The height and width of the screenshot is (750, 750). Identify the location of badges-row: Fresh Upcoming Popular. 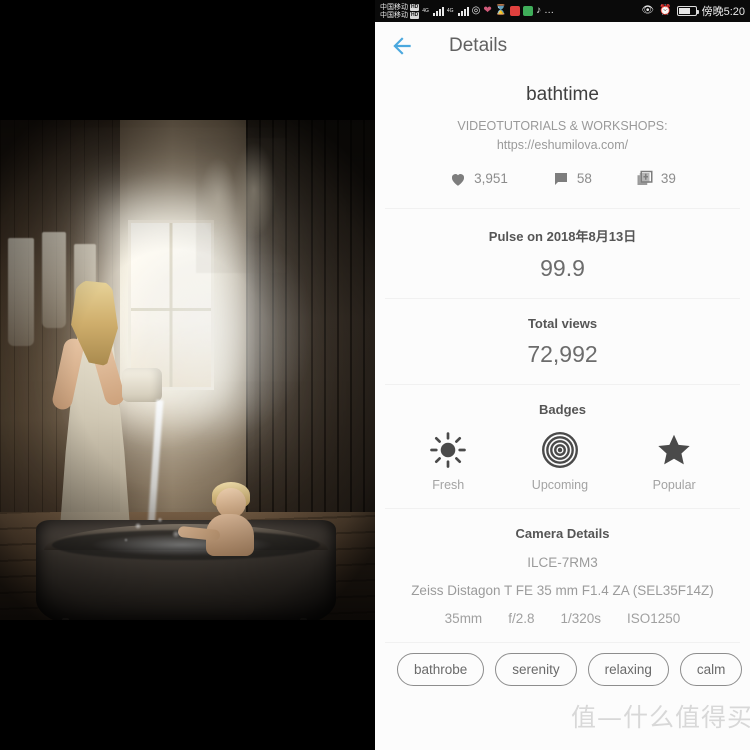
(562, 461).